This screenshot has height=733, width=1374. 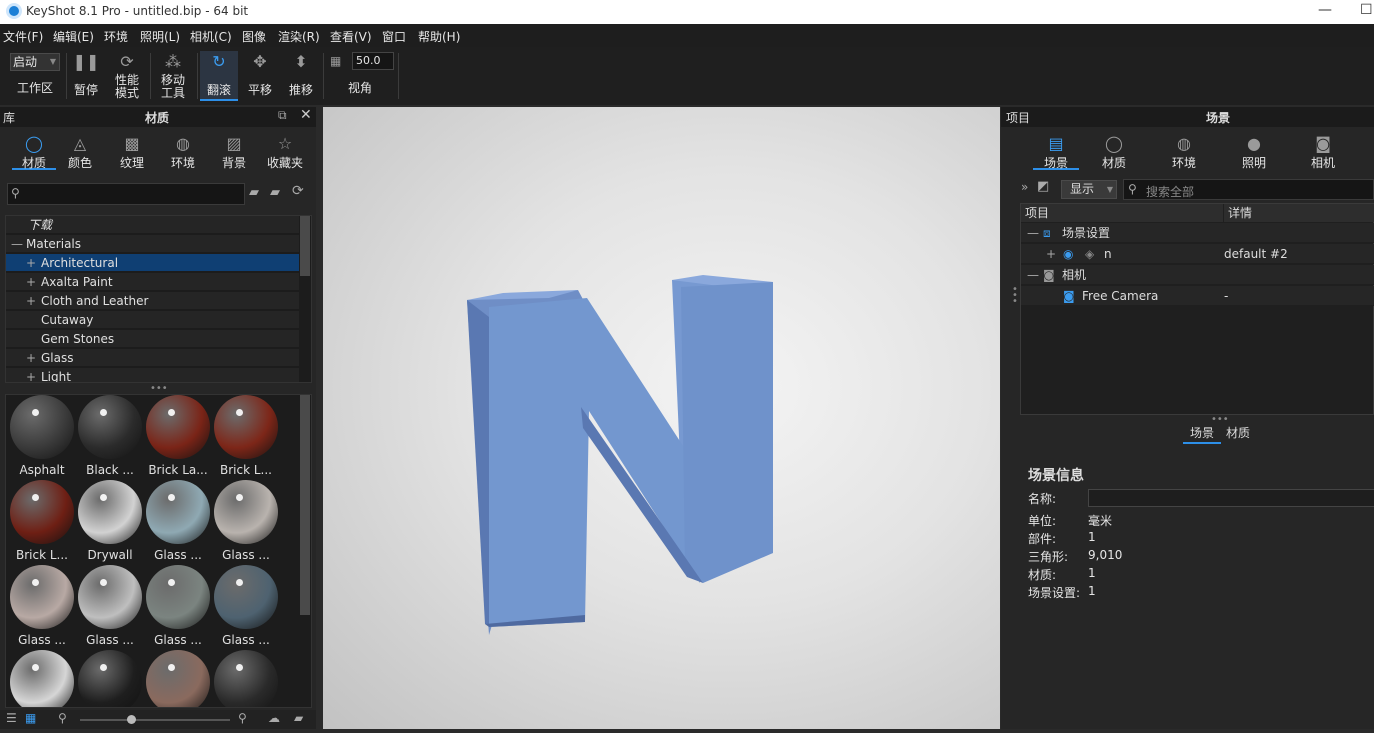 I want to click on material-thumbnail: Drywall, so click(x=110, y=521).